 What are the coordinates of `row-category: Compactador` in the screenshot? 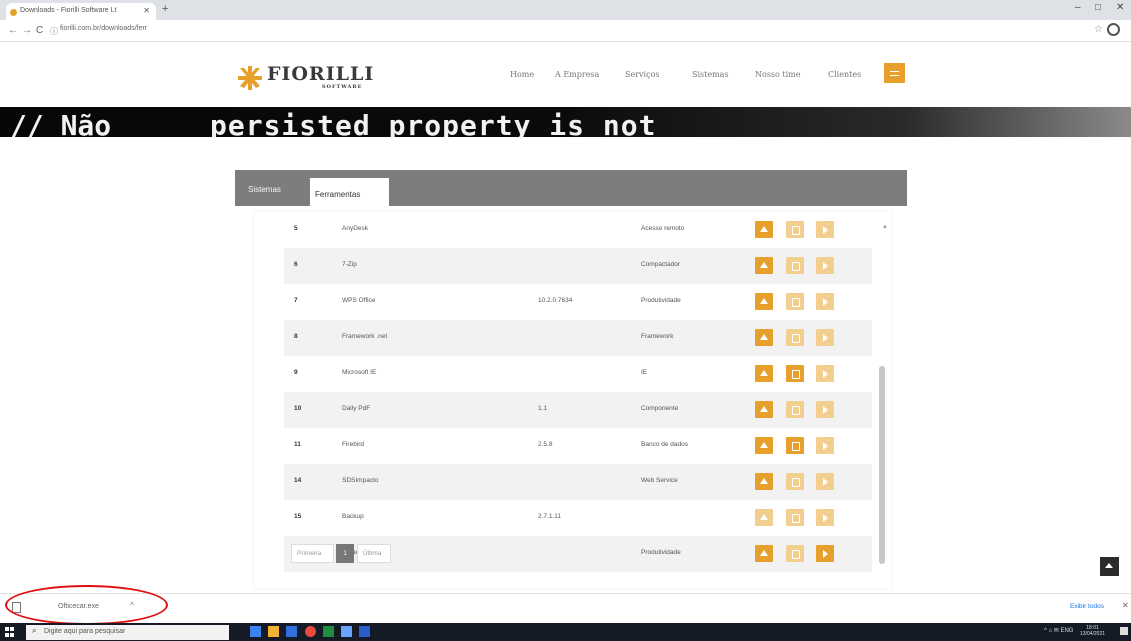 It's located at (661, 264).